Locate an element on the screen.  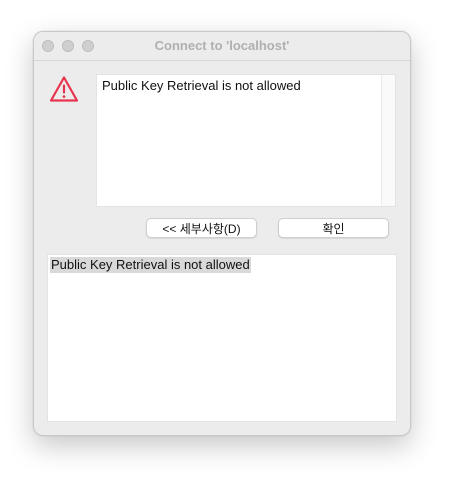
details-button: << 세부사항(D) is located at coordinates (201, 228).